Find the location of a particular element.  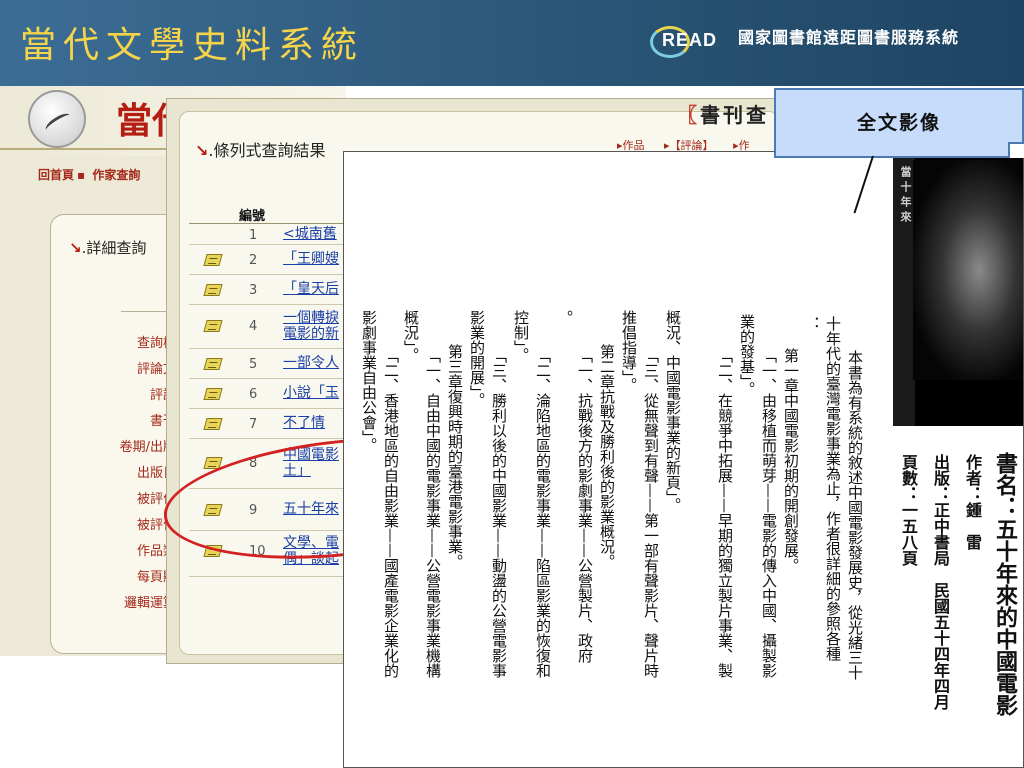

pages-line: 頁數：一五八頁 is located at coordinates (908, 510).